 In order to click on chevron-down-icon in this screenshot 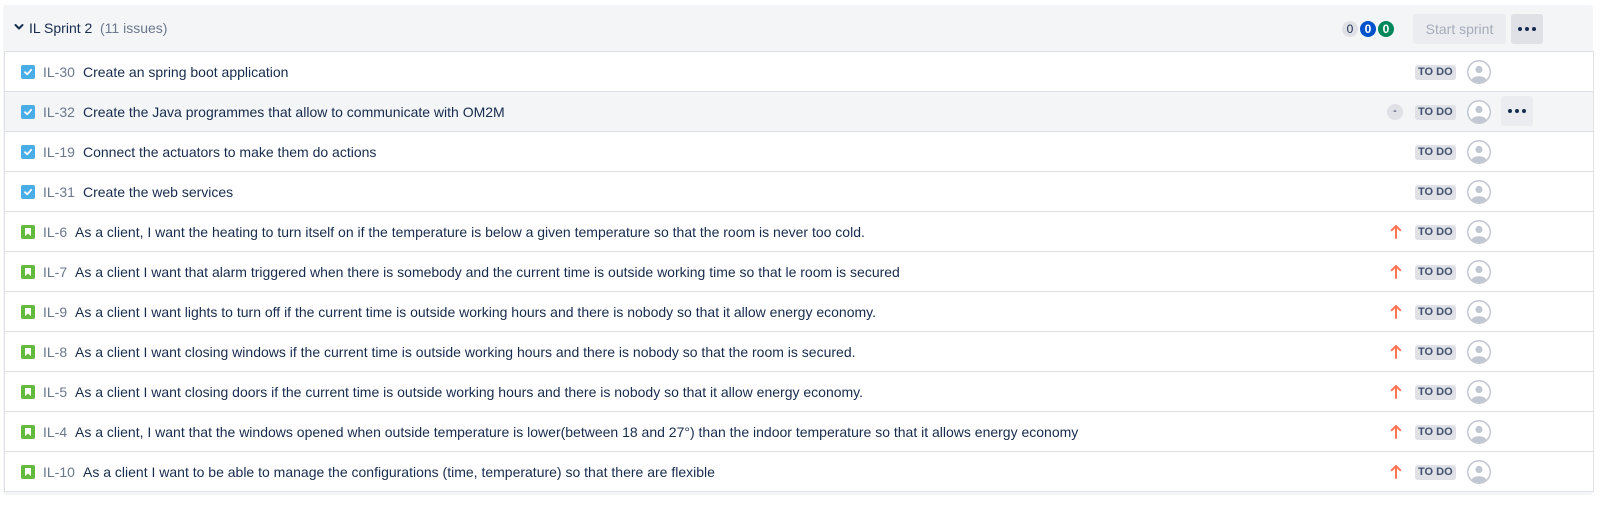, I will do `click(19, 27)`.